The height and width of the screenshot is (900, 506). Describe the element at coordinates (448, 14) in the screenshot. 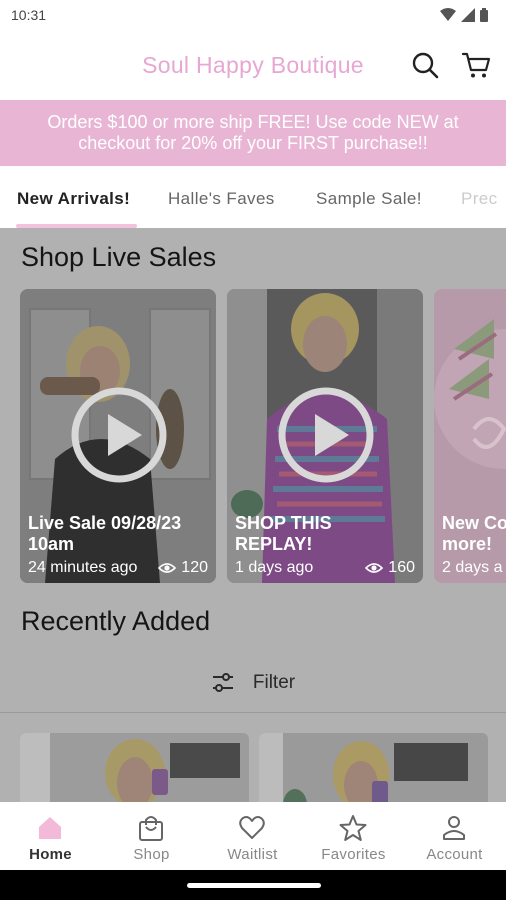

I see `wifi-icon` at that location.